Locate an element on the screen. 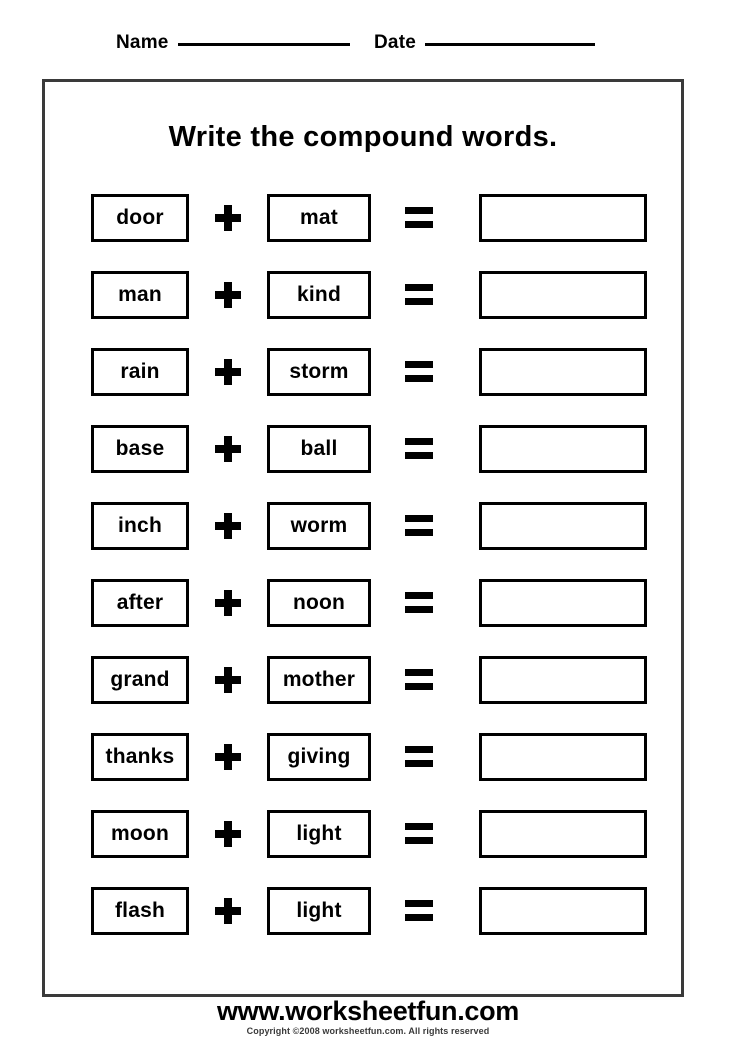  table-row: thanks giving is located at coordinates (363, 771).